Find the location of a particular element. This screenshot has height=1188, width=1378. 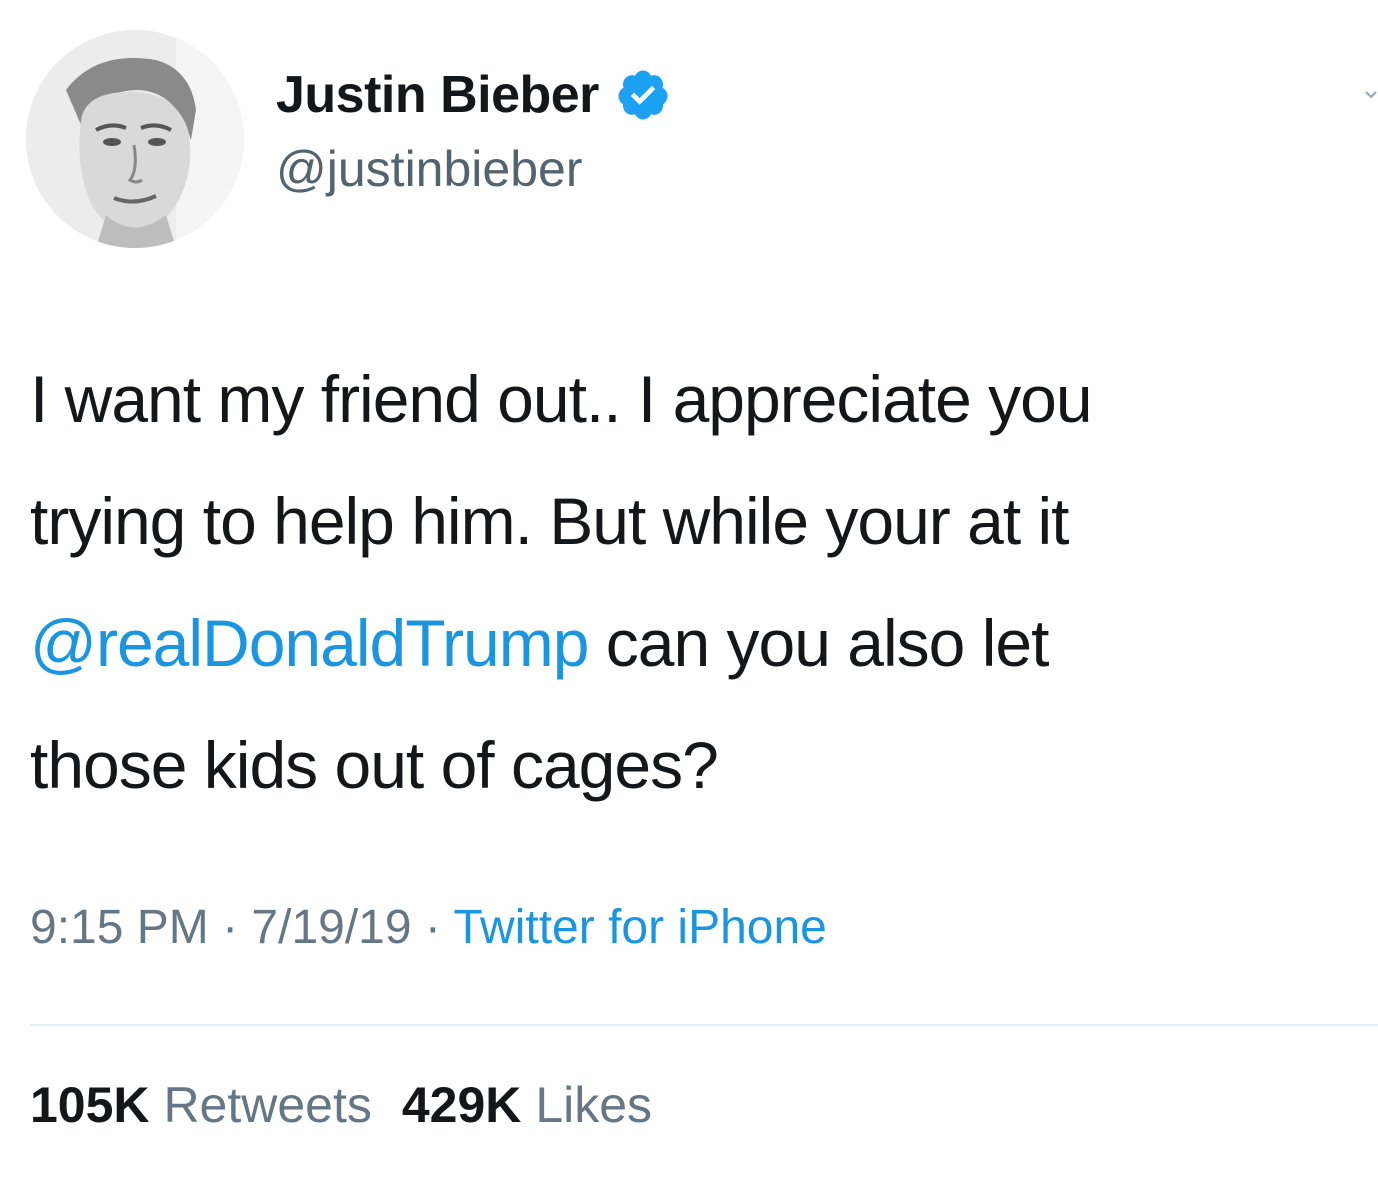

tweet-line: @realDonaldTrump can you also let is located at coordinates (695, 643).